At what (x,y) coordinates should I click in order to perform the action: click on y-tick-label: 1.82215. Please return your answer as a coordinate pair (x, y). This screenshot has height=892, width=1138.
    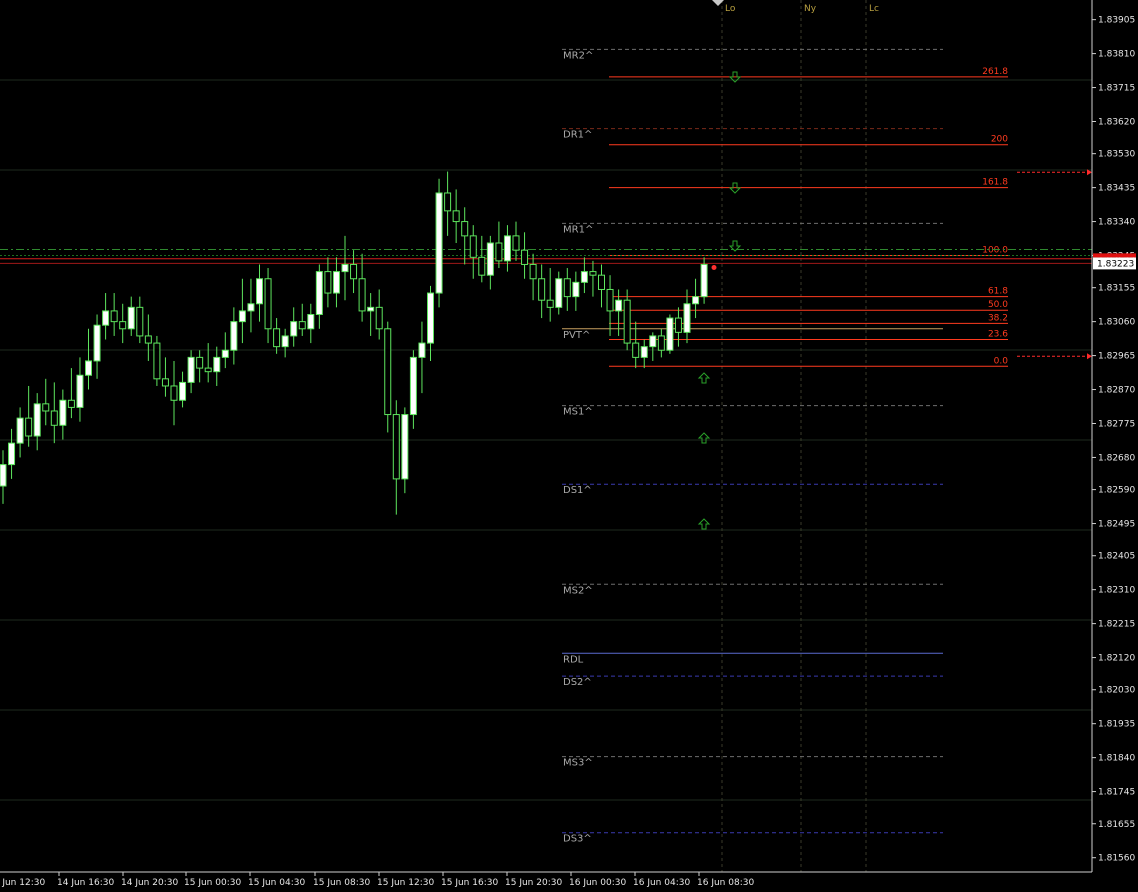
    Looking at the image, I should click on (1116, 625).